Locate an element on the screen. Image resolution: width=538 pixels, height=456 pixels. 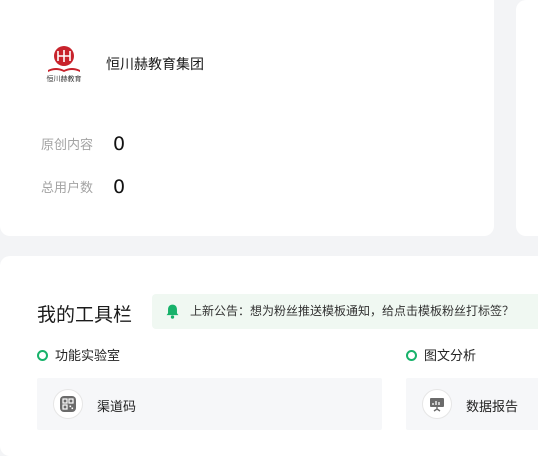
org-name: 恒川赫教育集团 is located at coordinates (155, 65).